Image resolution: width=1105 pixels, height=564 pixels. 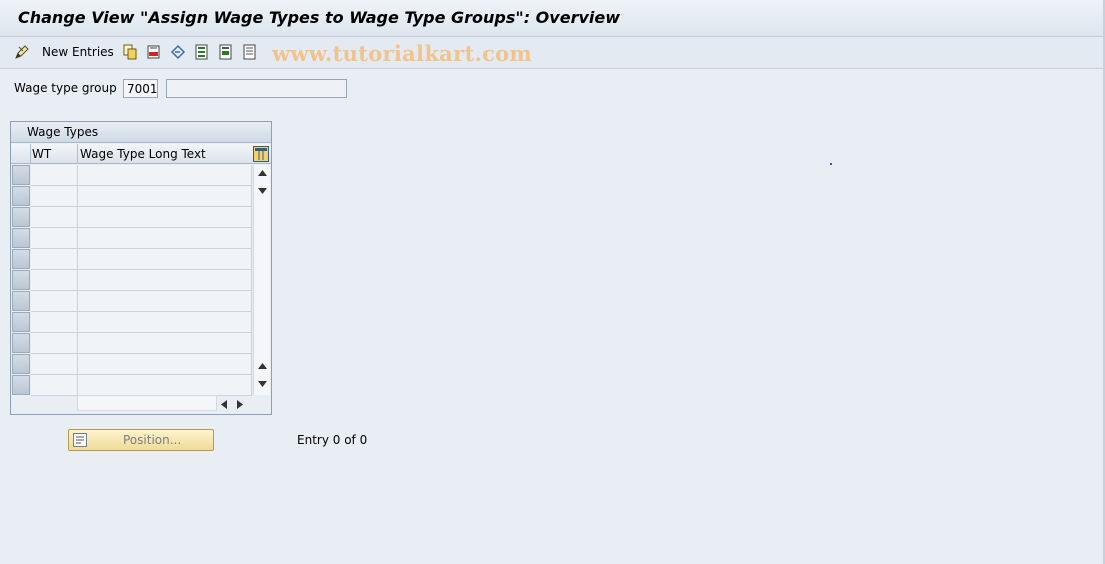 I want to click on scroll-down-icon, so click(x=262, y=191).